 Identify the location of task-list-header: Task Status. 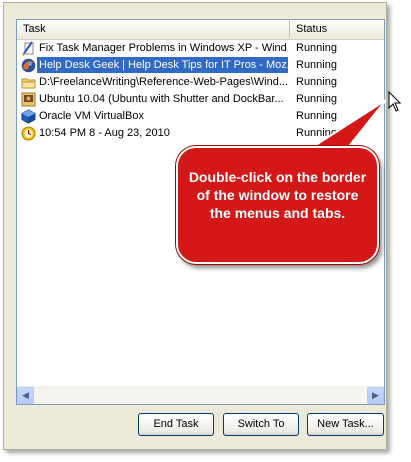
(200, 30).